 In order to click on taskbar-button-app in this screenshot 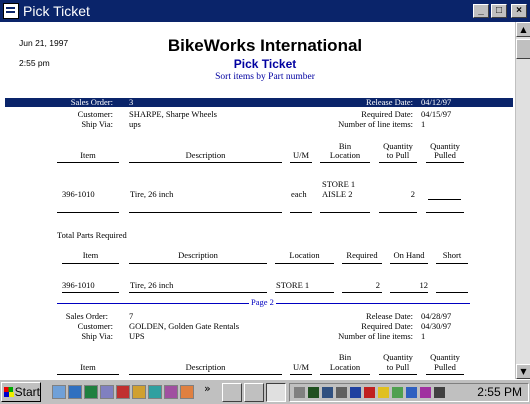, I will do `click(254, 392)`.